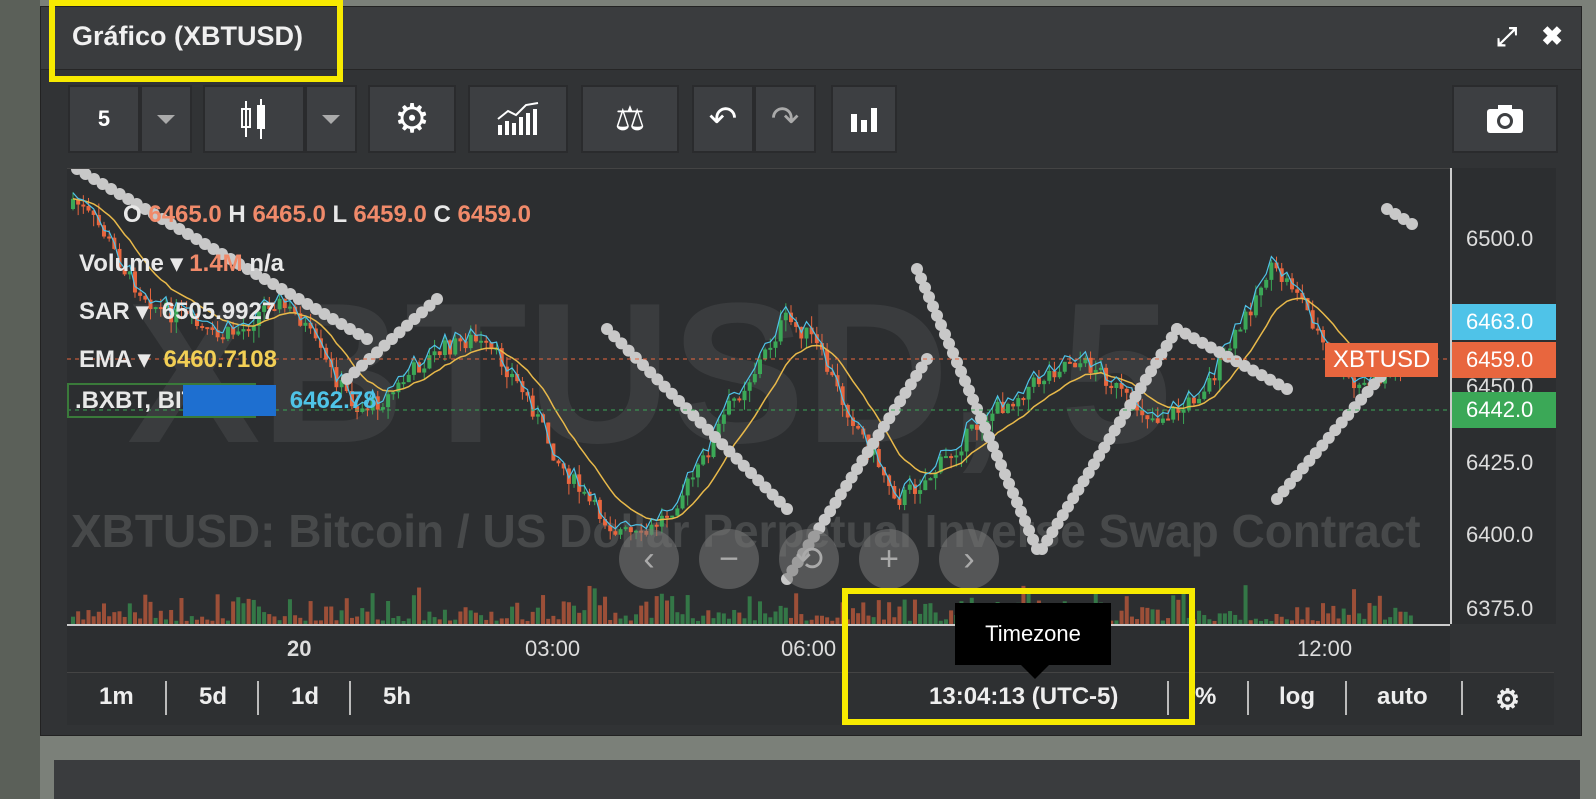 Image resolution: width=1596 pixels, height=799 pixels. What do you see at coordinates (177, 311) in the screenshot?
I see `sar-legend: SAR ▾ 6505.9927` at bounding box center [177, 311].